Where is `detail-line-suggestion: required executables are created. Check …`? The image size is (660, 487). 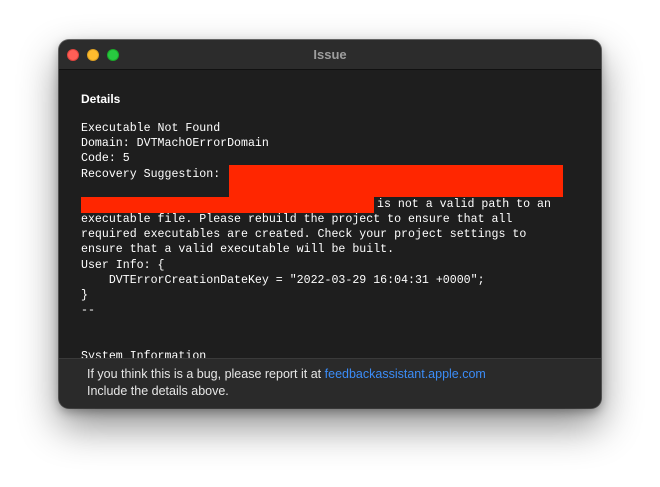
detail-line-suggestion: required executables are created. Check … is located at coordinates (304, 234).